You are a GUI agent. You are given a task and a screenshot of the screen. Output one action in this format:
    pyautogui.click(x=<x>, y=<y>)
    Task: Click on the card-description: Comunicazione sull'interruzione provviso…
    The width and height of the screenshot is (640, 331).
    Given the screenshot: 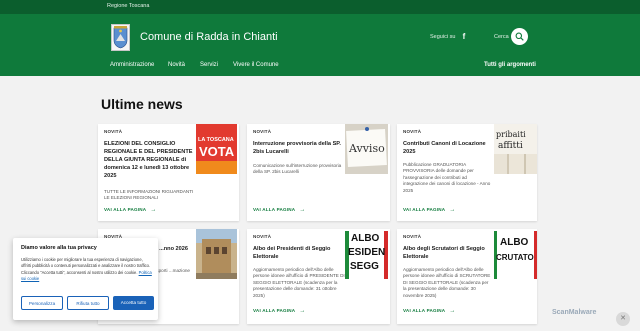 What is the action you would take?
    pyautogui.click(x=297, y=169)
    